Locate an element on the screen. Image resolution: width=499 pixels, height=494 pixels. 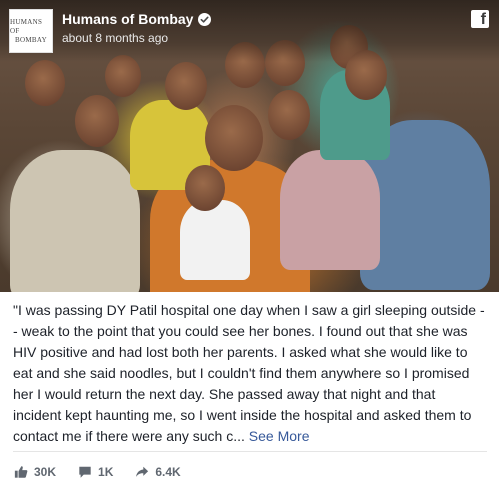
like-count-button: 30K is located at coordinates (35, 472).